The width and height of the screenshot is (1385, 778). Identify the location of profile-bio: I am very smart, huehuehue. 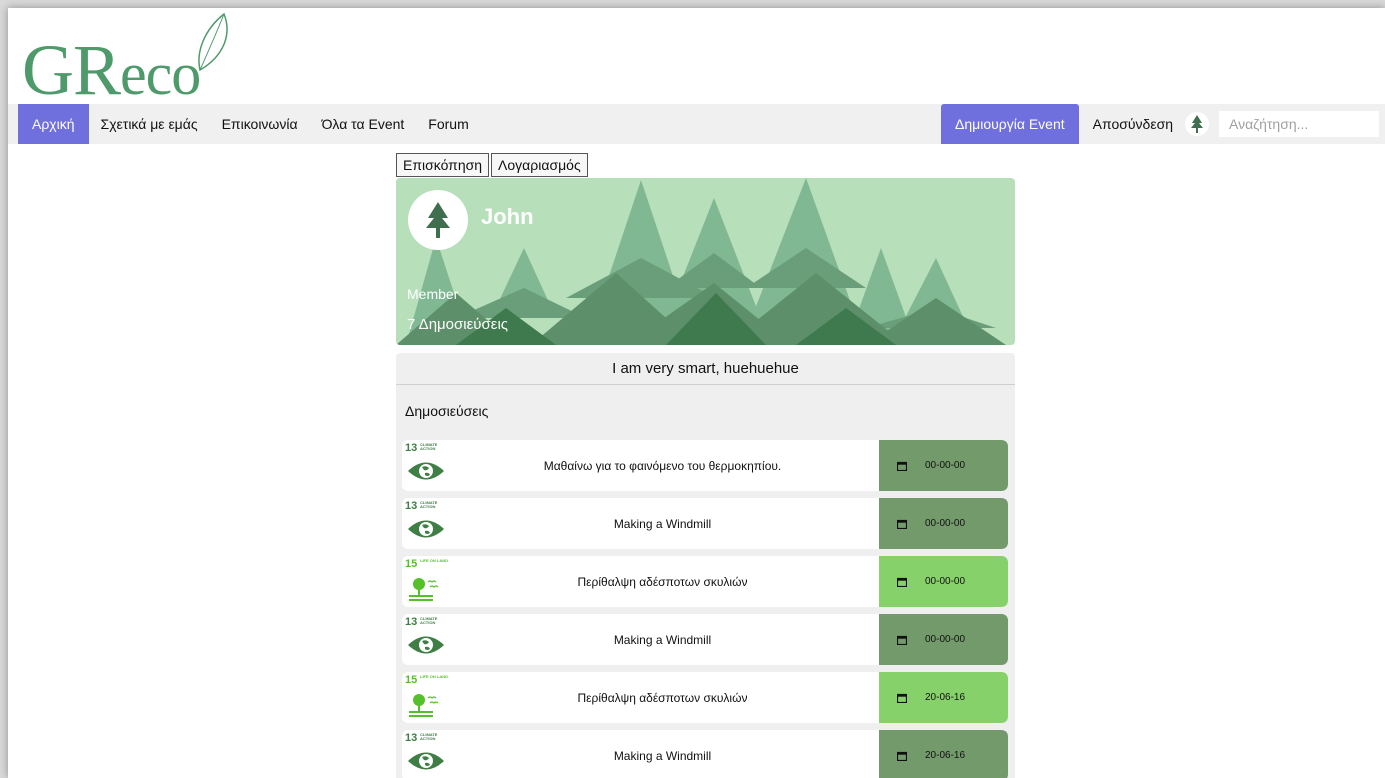
(705, 369).